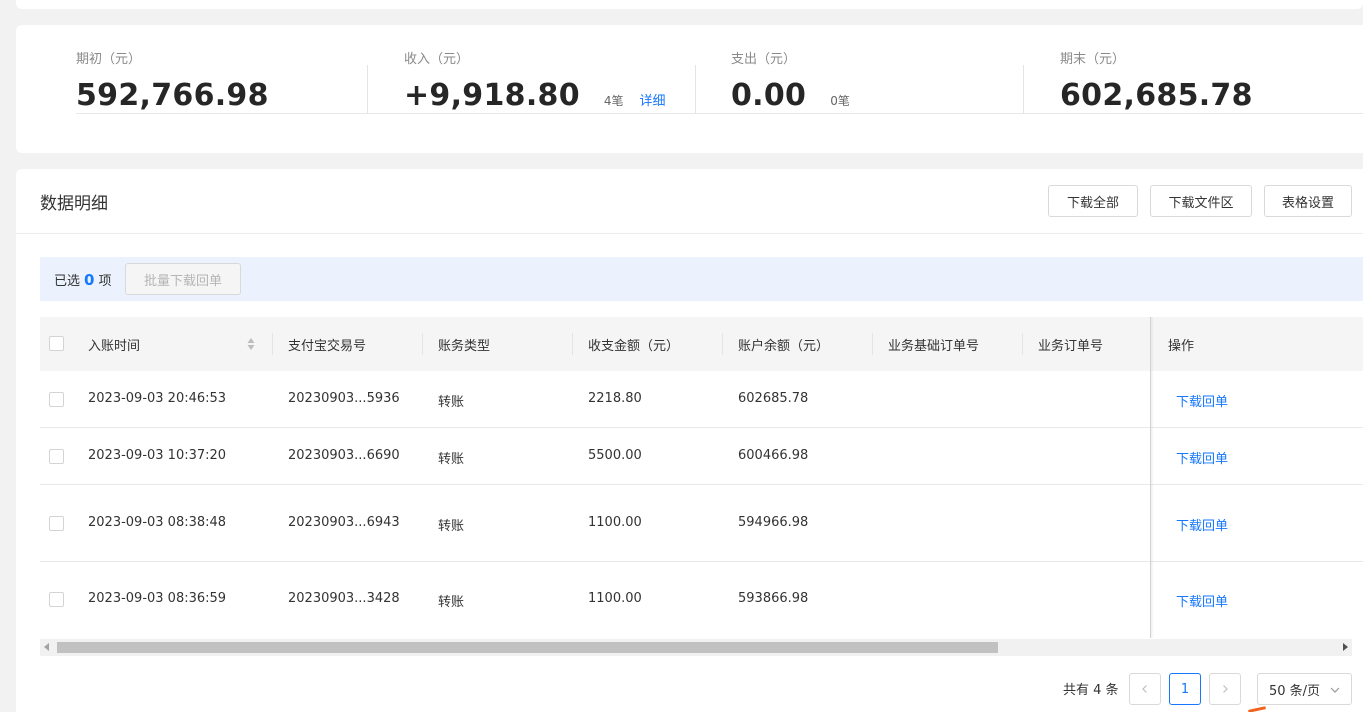 The height and width of the screenshot is (712, 1363). What do you see at coordinates (527, 647) in the screenshot?
I see `scrollbar-thumb` at bounding box center [527, 647].